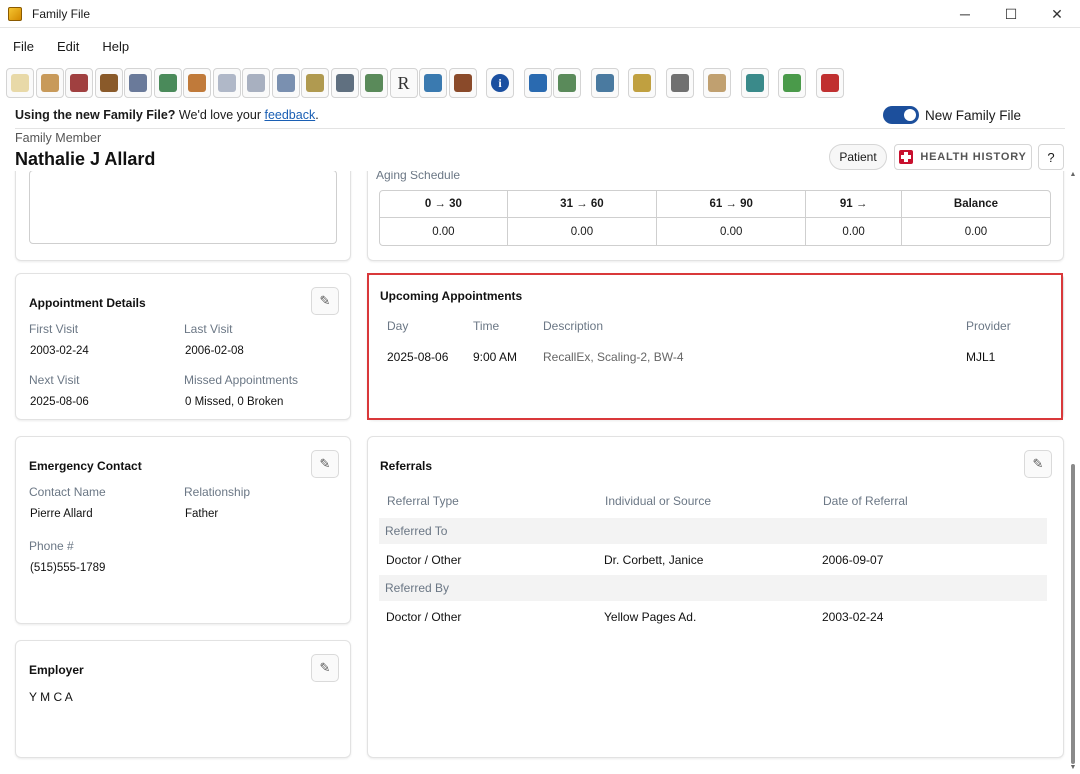 This screenshot has width=1080, height=774. What do you see at coordinates (23, 47) in the screenshot?
I see `menu-file: File` at bounding box center [23, 47].